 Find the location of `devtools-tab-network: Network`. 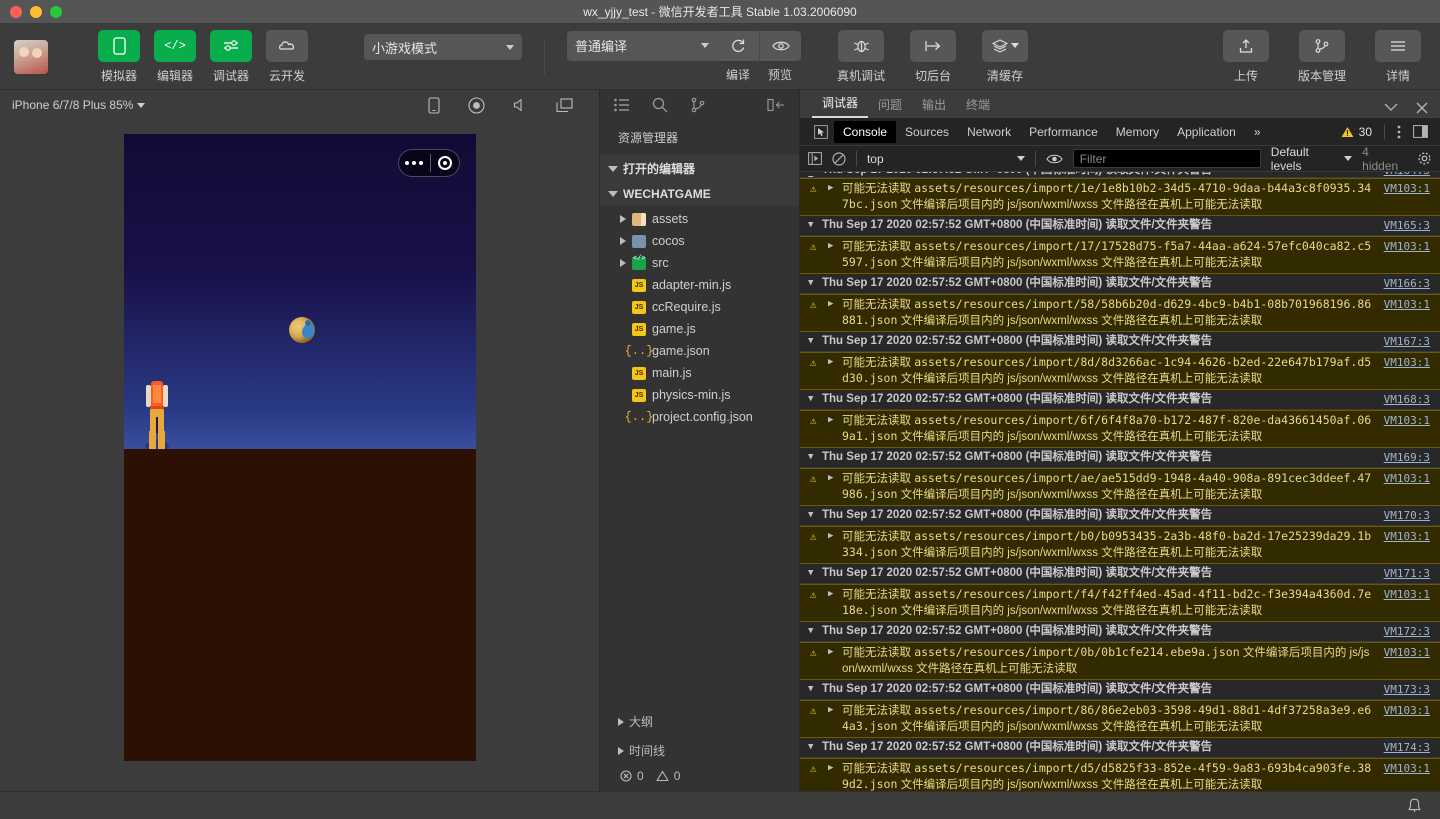

devtools-tab-network: Network is located at coordinates (989, 132).